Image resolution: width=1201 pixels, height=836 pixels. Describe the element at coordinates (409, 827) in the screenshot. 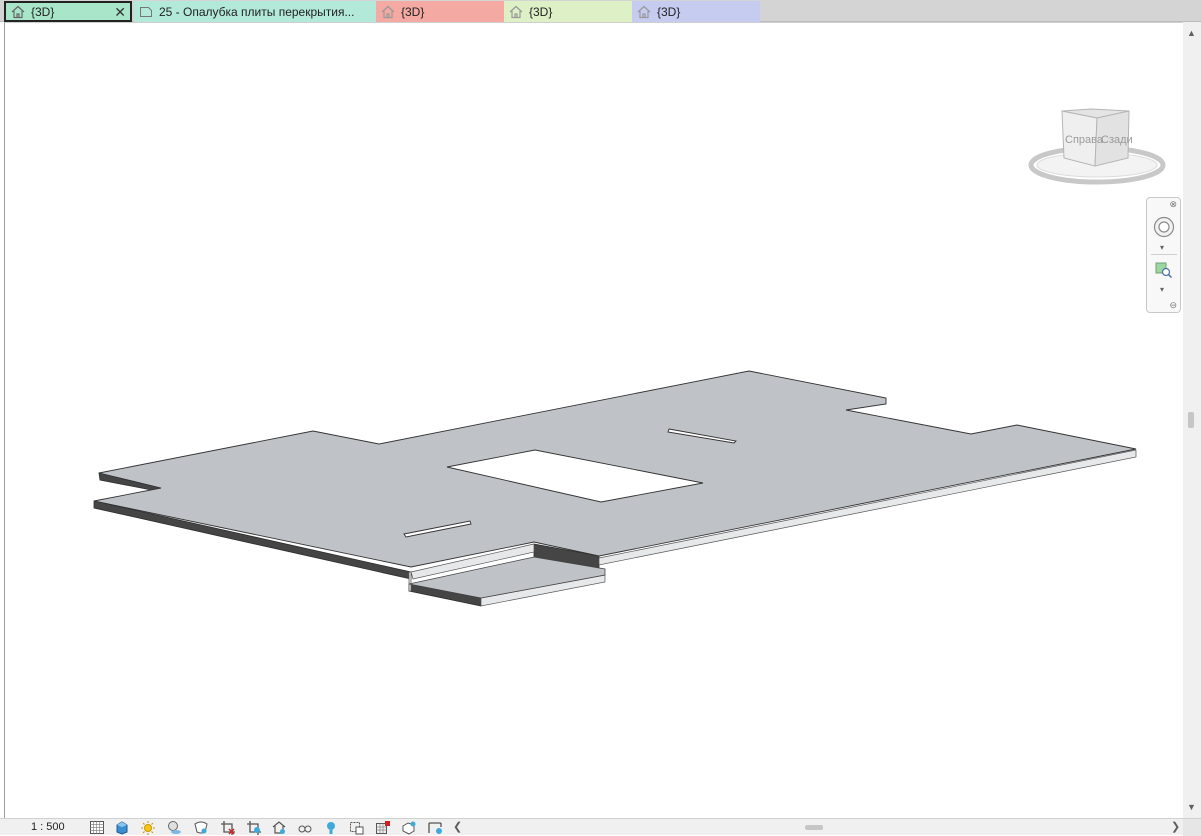

I see `analytical-model-icon` at that location.